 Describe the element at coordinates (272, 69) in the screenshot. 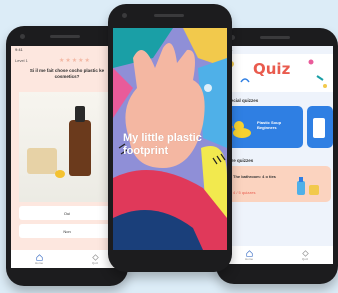

I see `screen-title: Quiz` at that location.